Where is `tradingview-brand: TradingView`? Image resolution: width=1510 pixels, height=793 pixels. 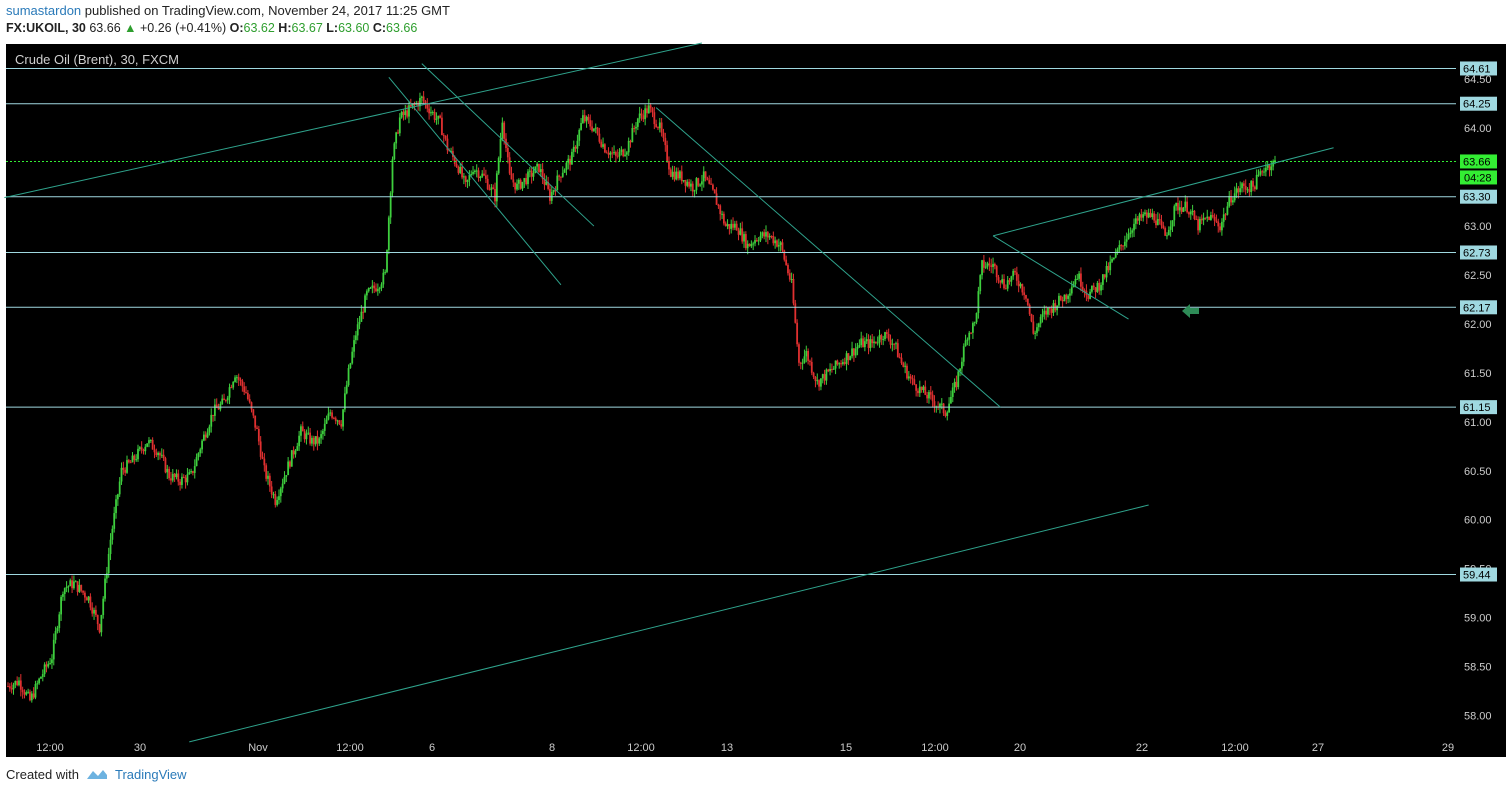
tradingview-brand: TradingView is located at coordinates (151, 774).